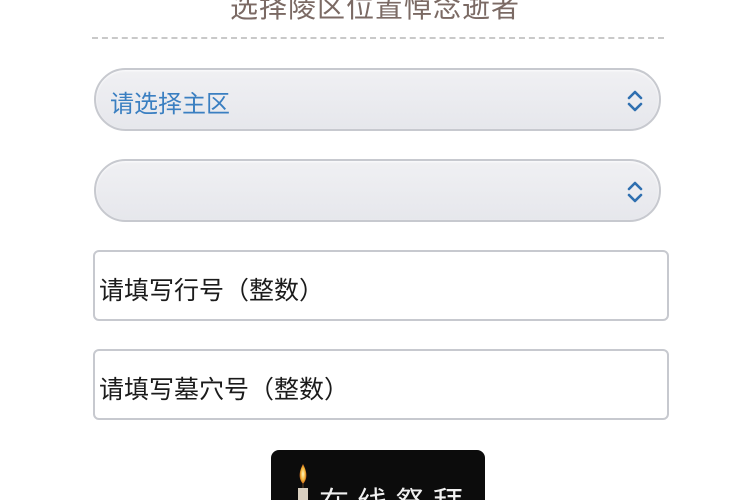 This screenshot has width=750, height=500. I want to click on main-area-select: 请选择主区, so click(377, 99).